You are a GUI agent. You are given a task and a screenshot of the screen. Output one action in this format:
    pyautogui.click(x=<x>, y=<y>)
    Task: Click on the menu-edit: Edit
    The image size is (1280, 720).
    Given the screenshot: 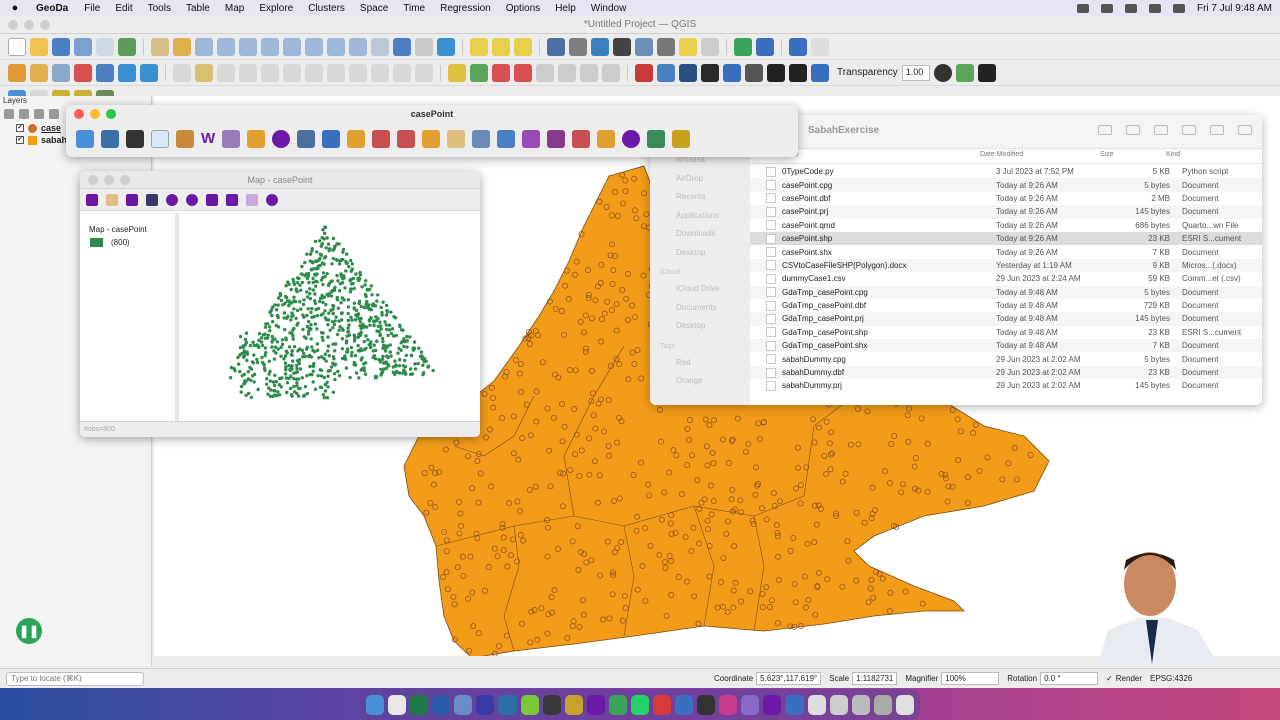 What is the action you would take?
    pyautogui.click(x=123, y=8)
    